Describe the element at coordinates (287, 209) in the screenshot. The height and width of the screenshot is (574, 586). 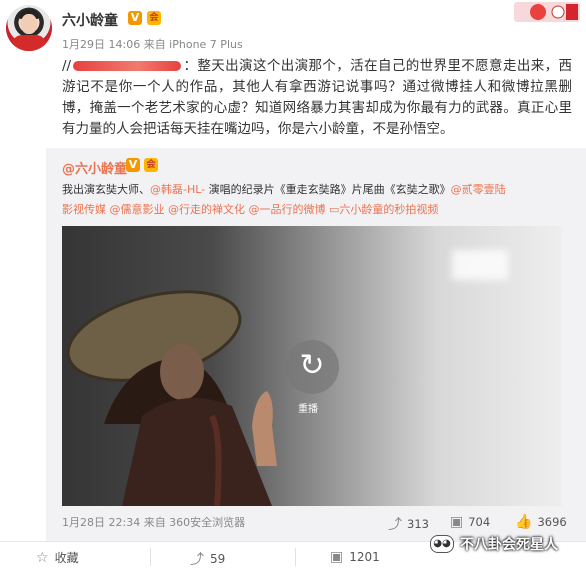
I see `mention-link: @一品行的微博` at that location.